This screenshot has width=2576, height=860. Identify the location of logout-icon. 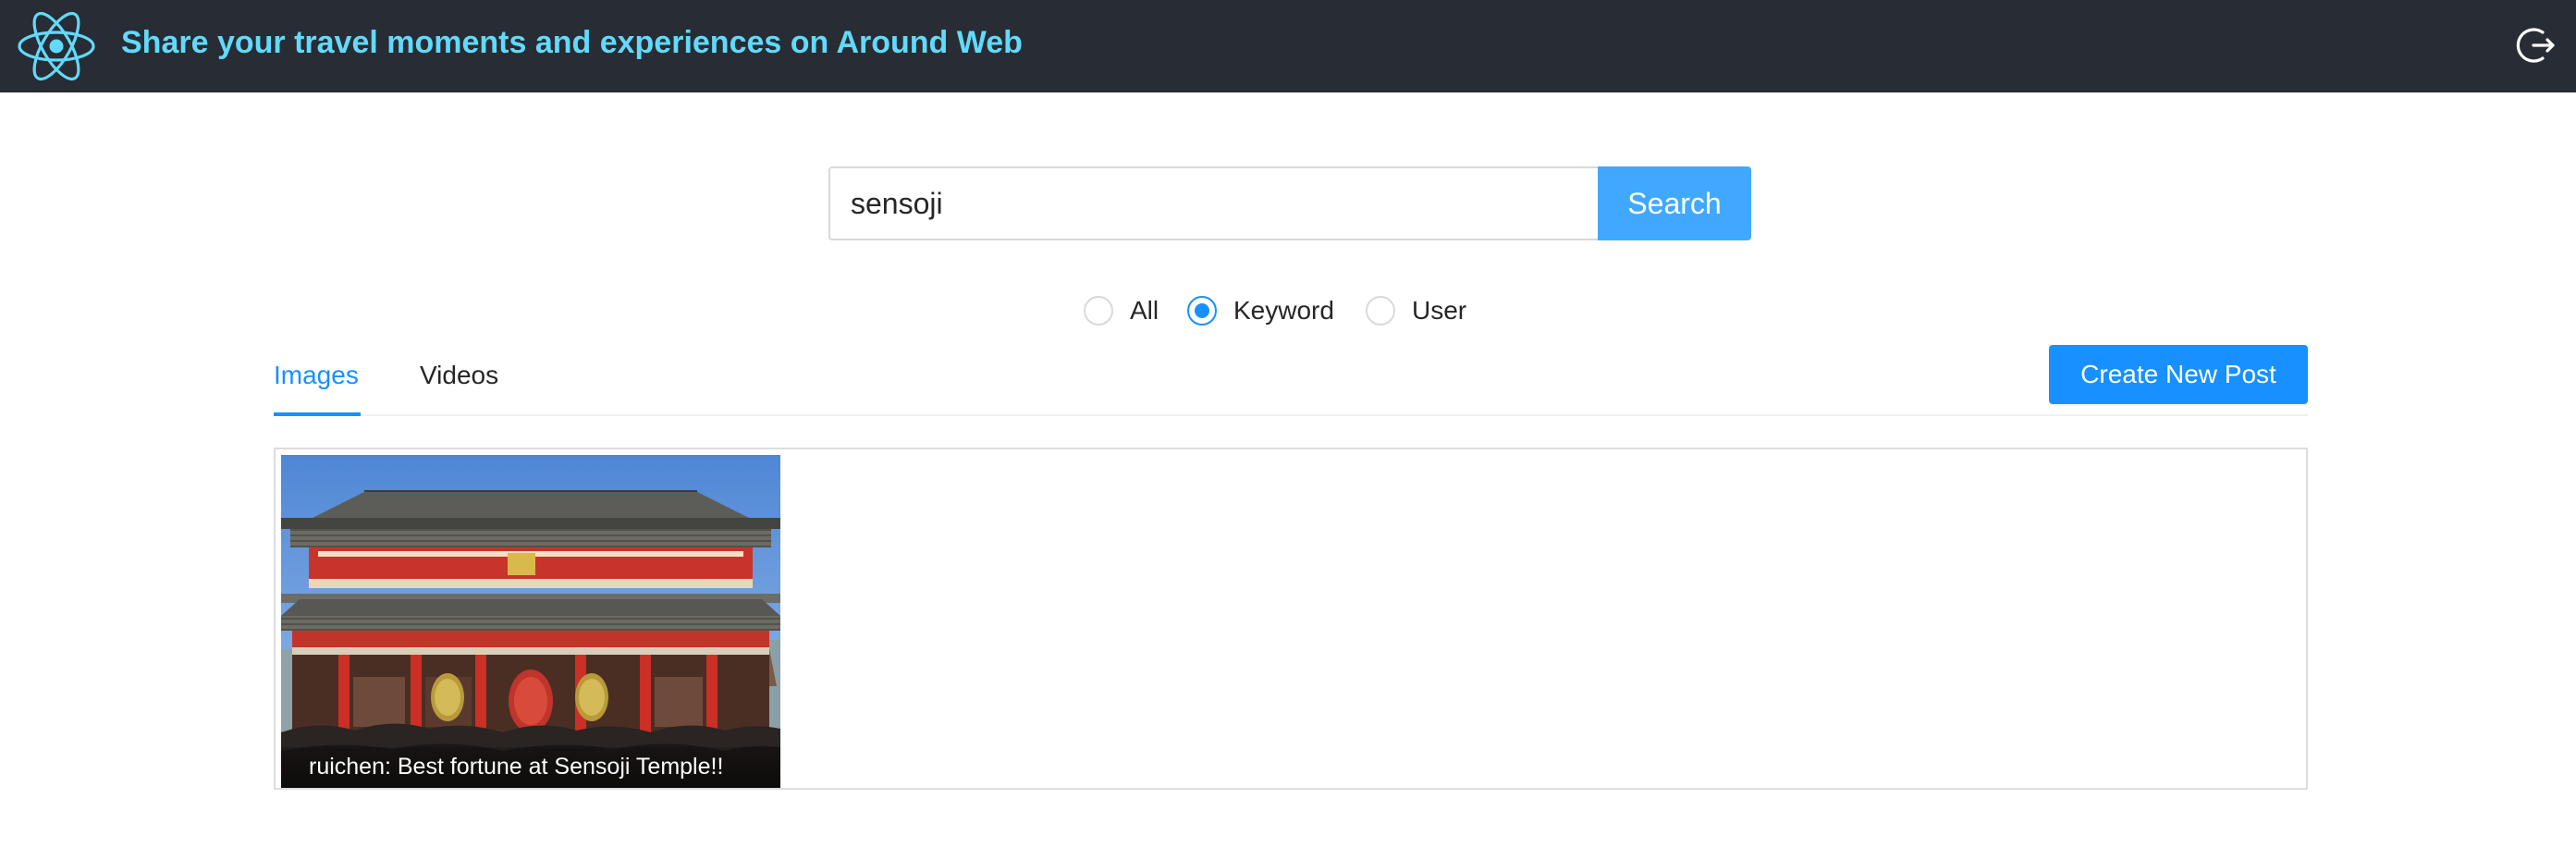
(2537, 45).